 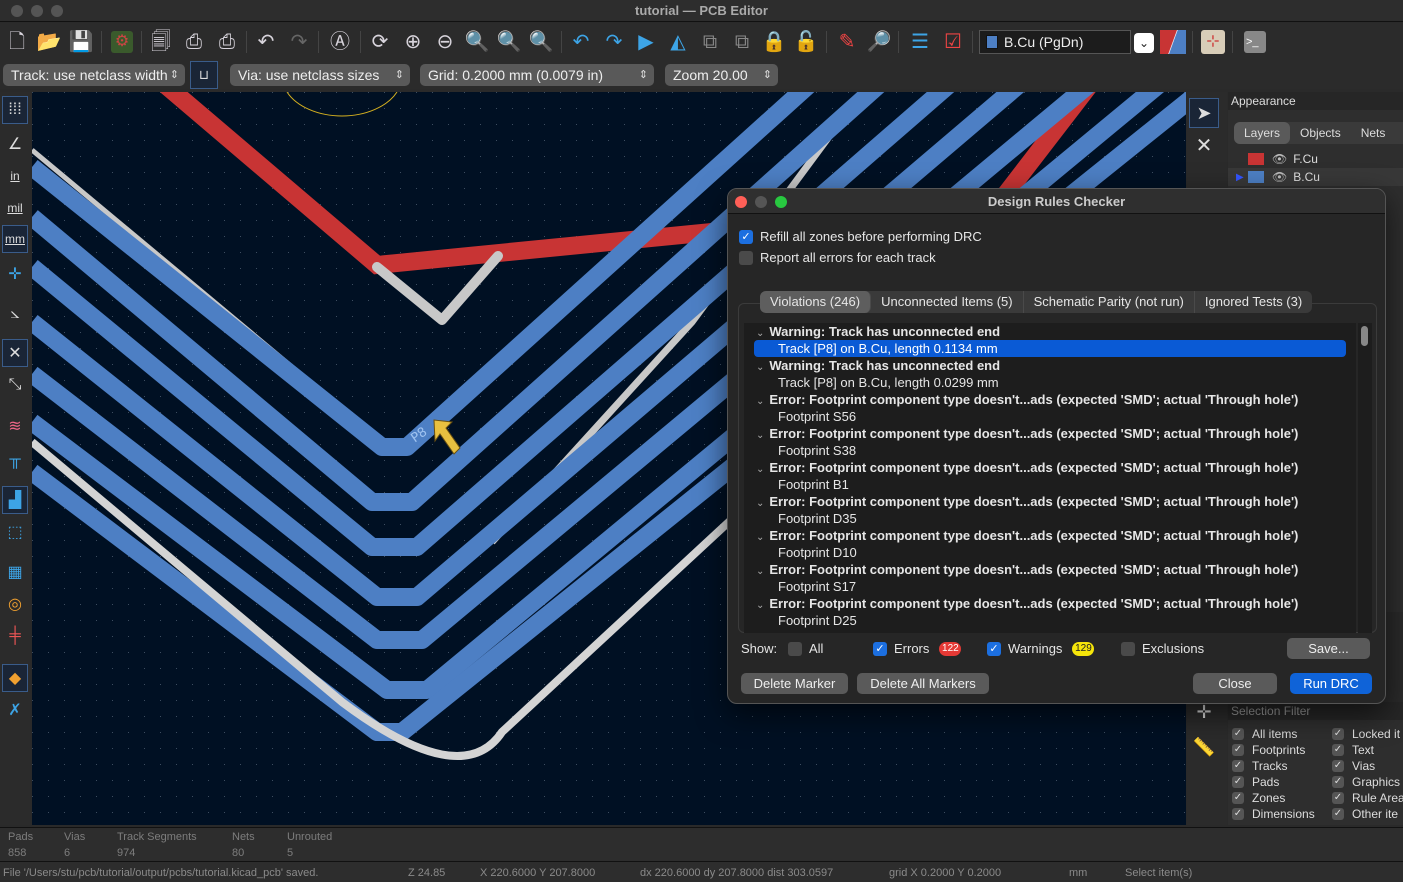 I want to click on violation-item: Footprint B1, so click(x=1050, y=484).